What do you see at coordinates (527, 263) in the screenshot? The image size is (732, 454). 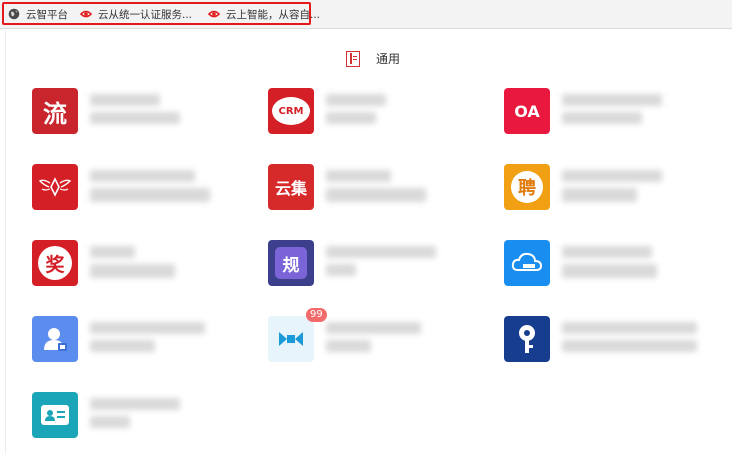 I see `cloud-upload-app-icon` at bounding box center [527, 263].